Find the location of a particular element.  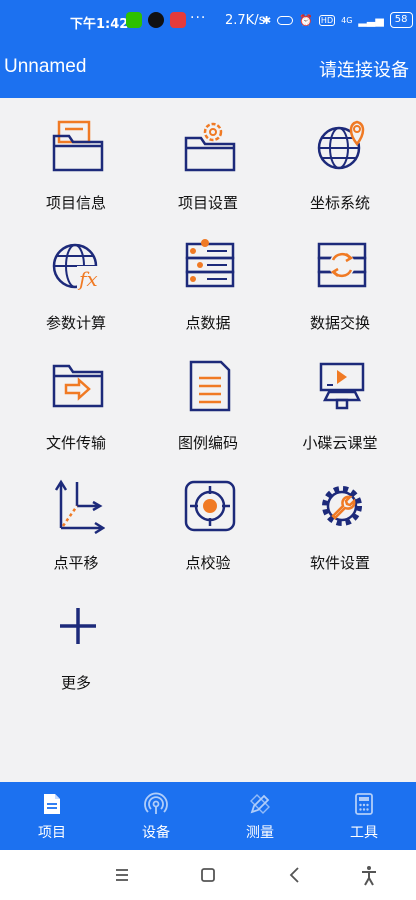

grid-item-project-settings: 项目设置 is located at coordinates (208, 158).